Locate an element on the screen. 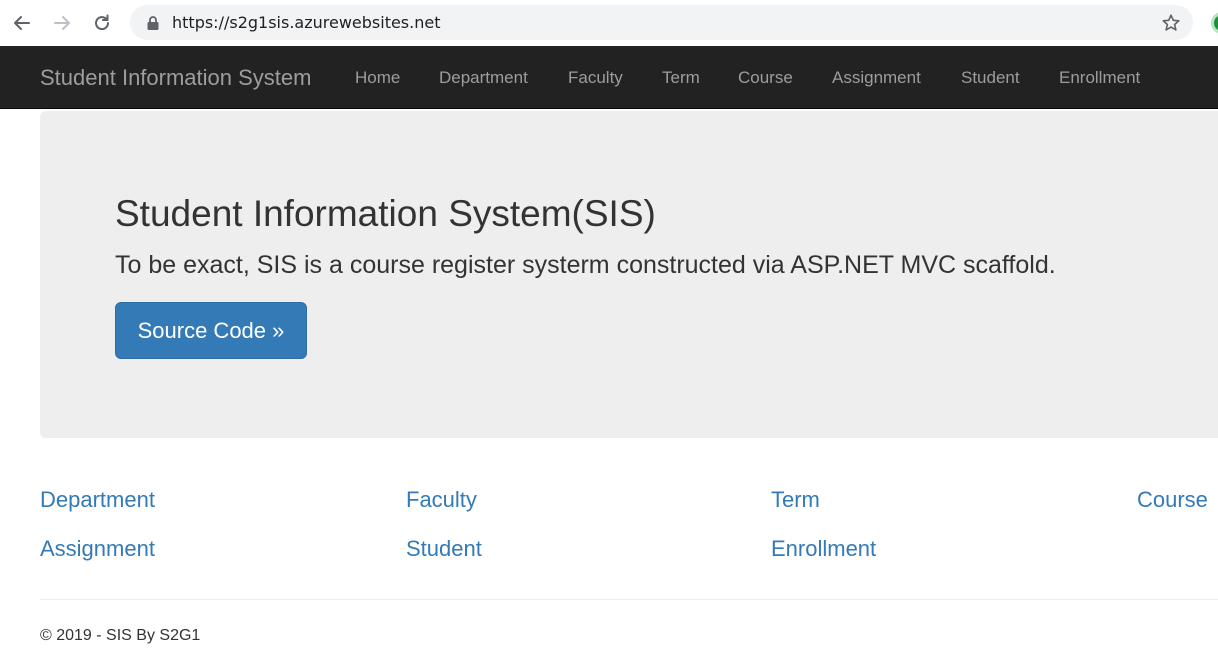  url-text: https://s2g1sis.azurewebsites.net is located at coordinates (306, 22).